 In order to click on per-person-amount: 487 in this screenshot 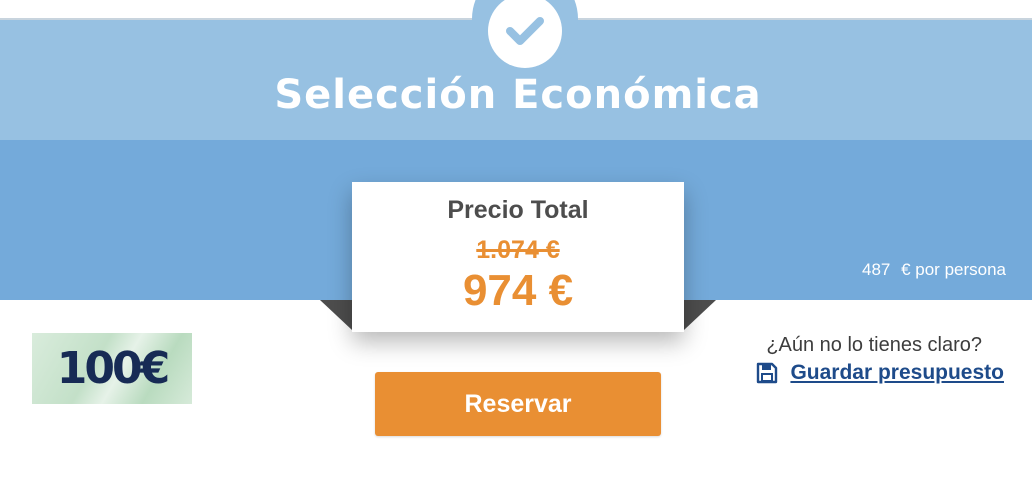, I will do `click(876, 269)`.